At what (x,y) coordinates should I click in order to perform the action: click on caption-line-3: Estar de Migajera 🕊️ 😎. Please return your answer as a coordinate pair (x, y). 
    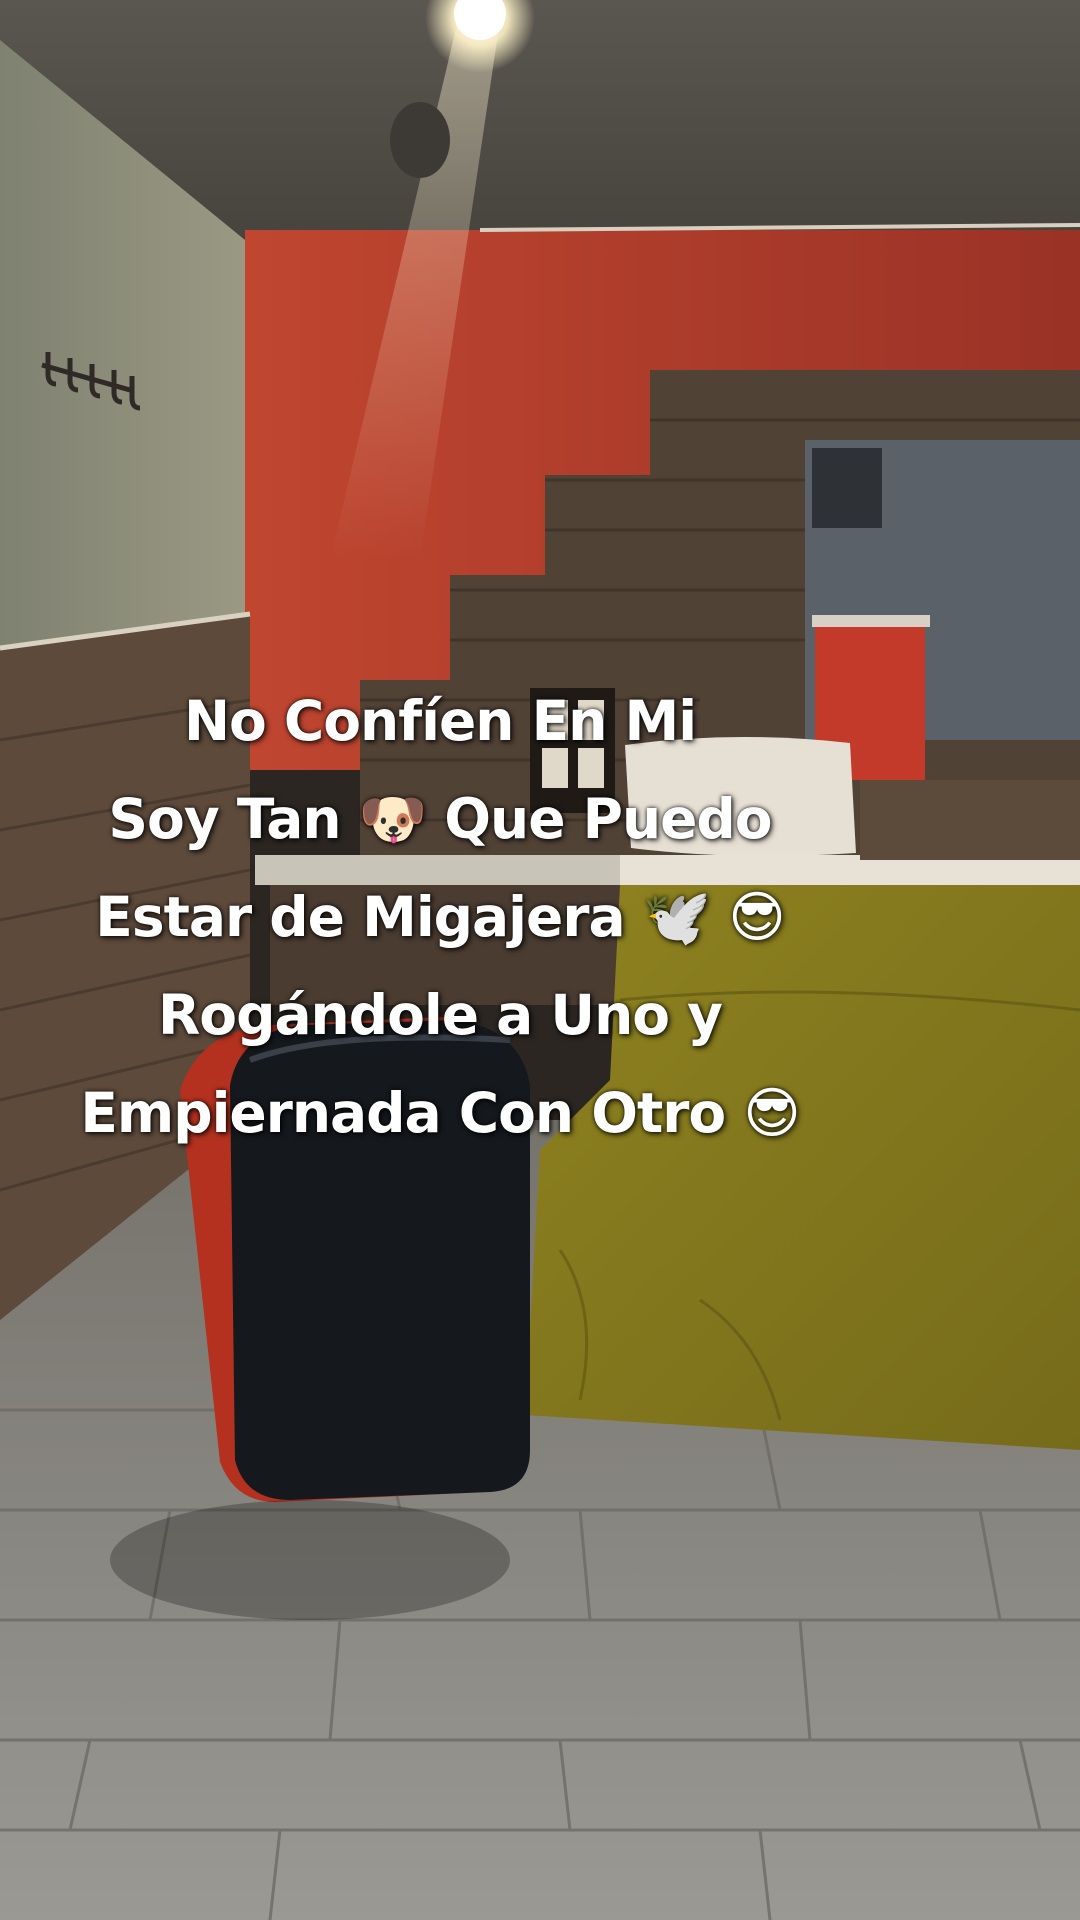
    Looking at the image, I should click on (440, 917).